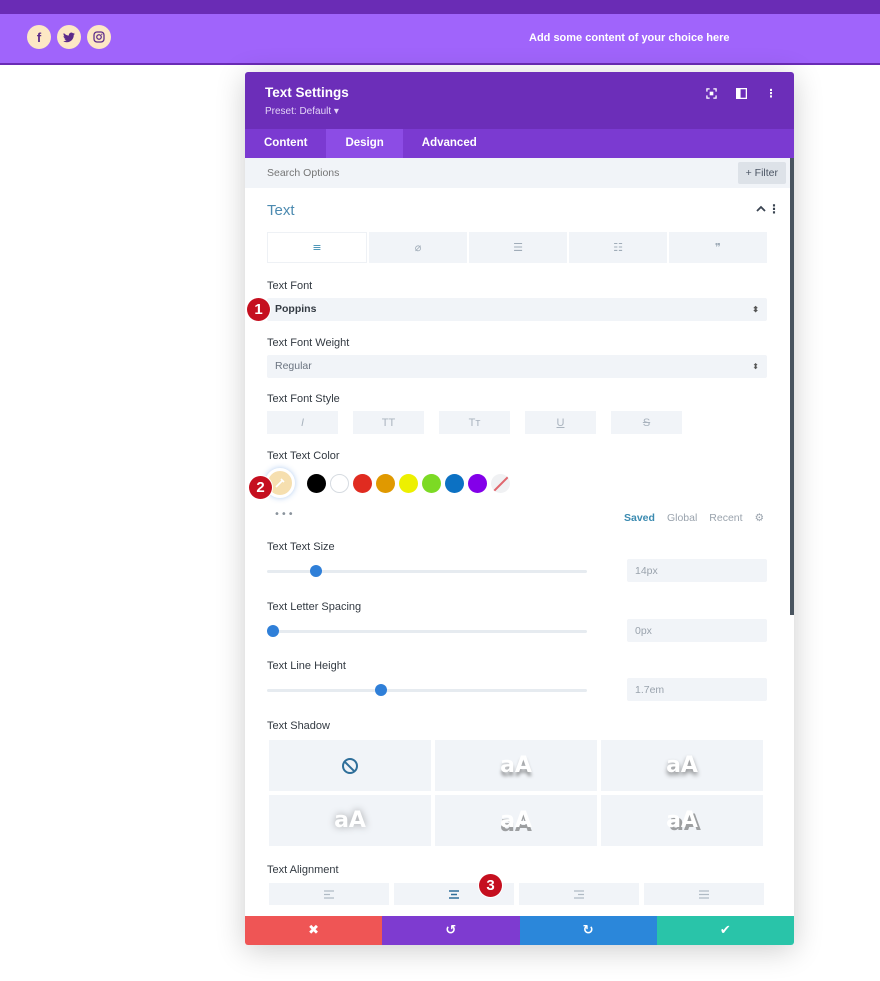  Describe the element at coordinates (774, 209) in the screenshot. I see `section-menu-icon: ⋮` at that location.